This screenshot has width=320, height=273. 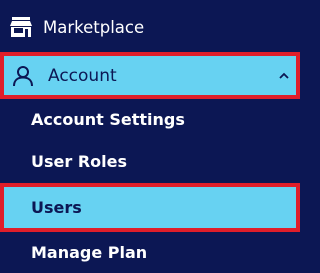 I want to click on sidebar-item-label: Account, so click(x=82, y=75).